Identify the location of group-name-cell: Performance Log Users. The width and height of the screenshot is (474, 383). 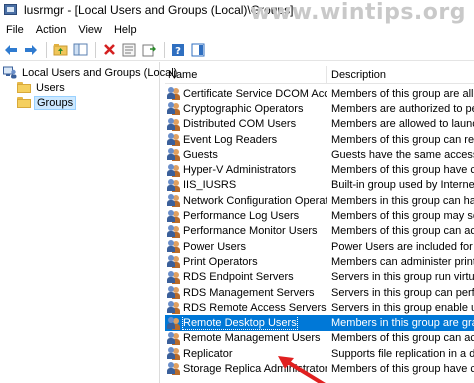
(246, 216).